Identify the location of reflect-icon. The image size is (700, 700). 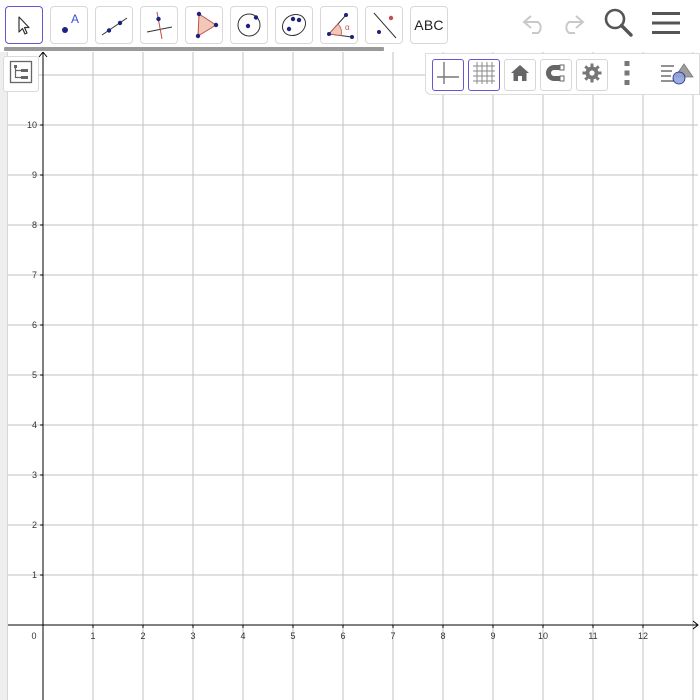
(384, 25).